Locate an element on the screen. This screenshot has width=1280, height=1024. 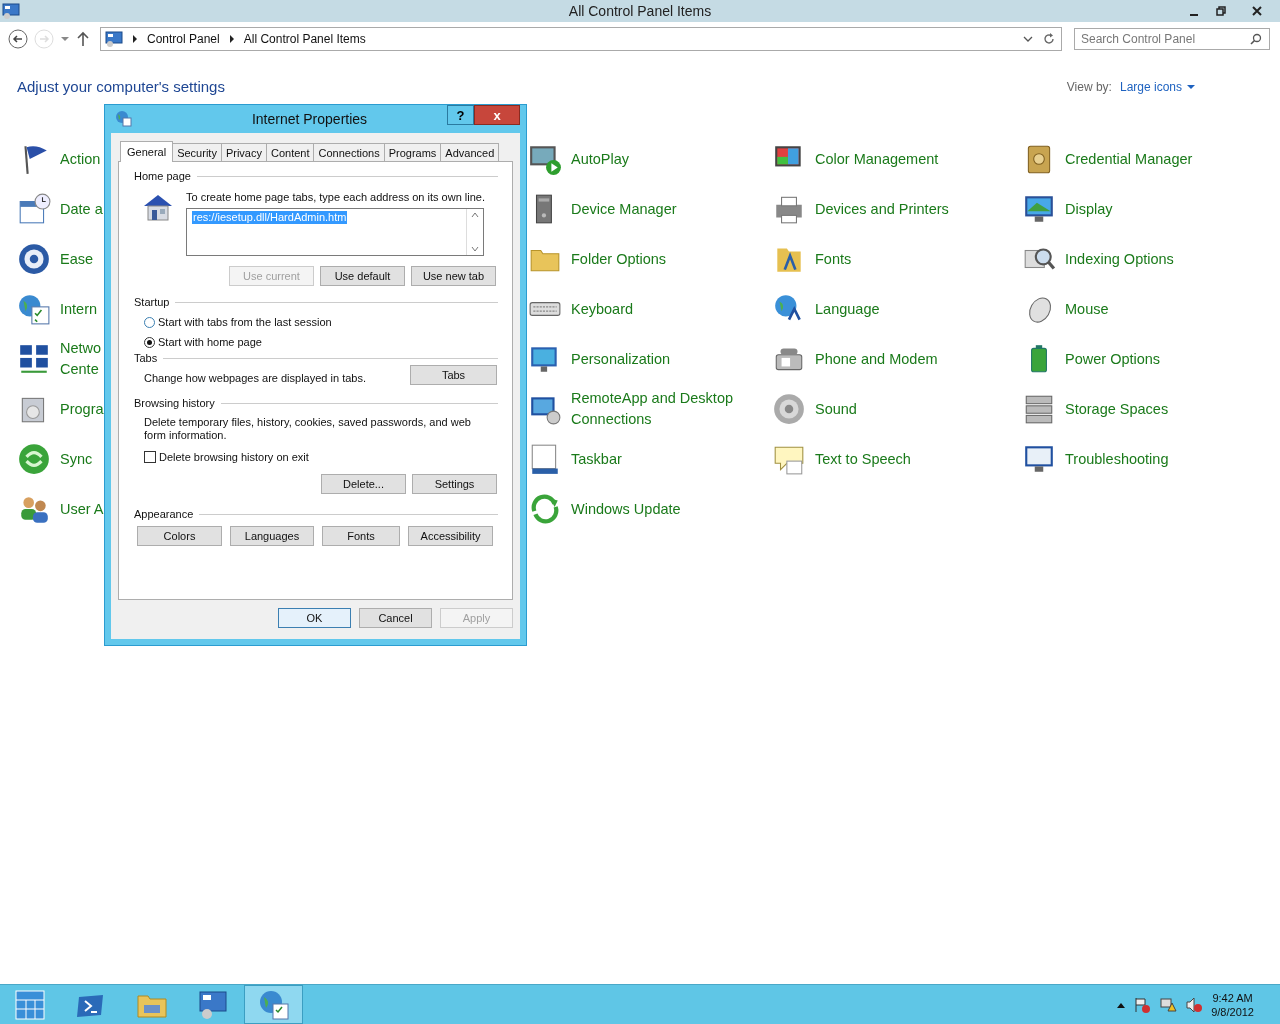
address-bar: Control Panel All Control Panel Items is located at coordinates (581, 39).